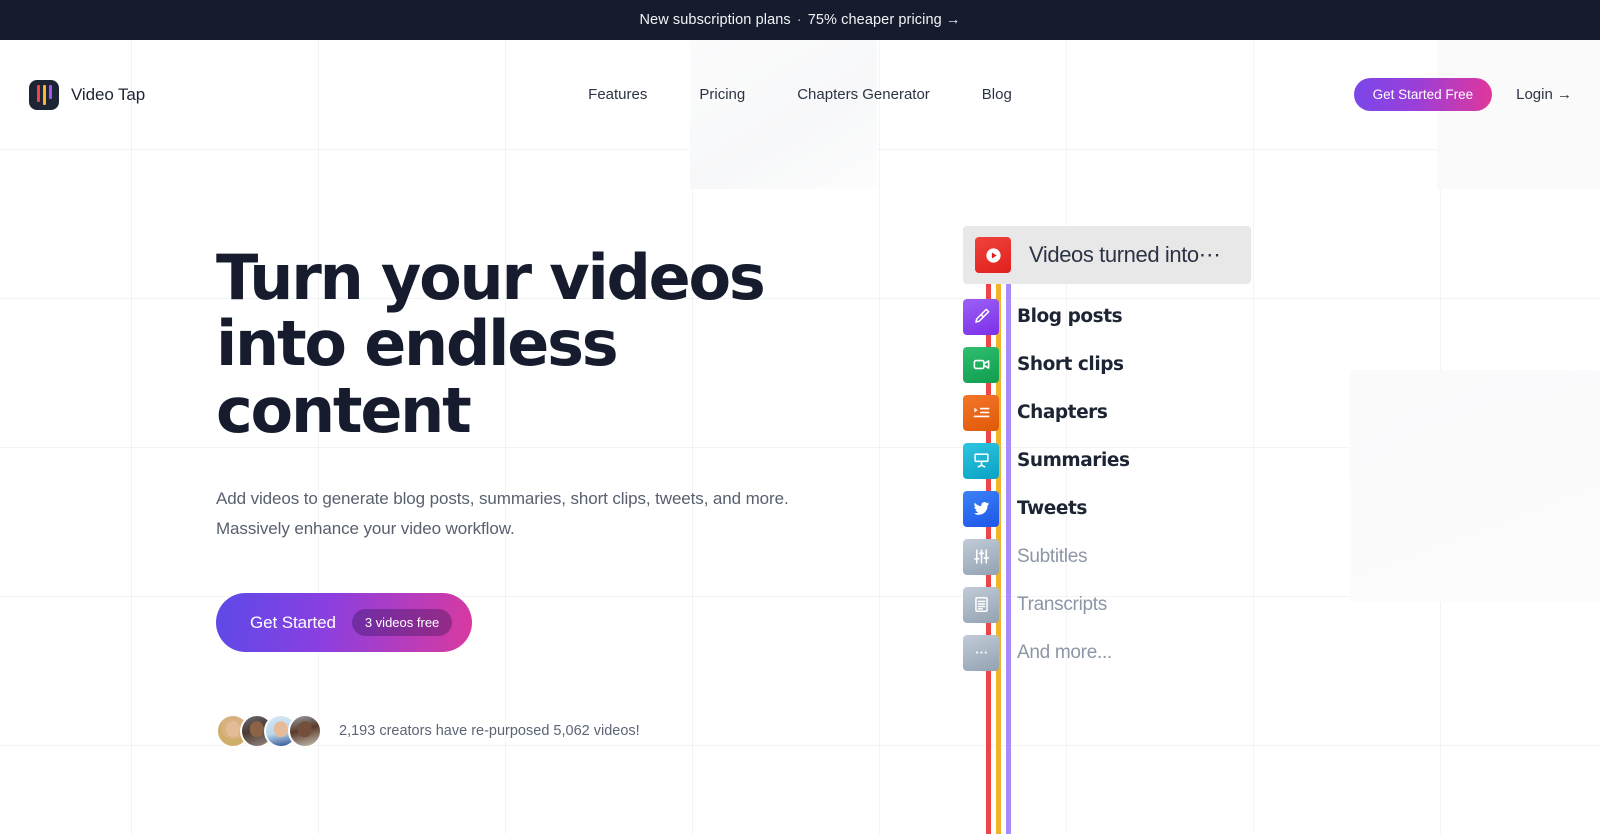 This screenshot has width=1600, height=834. What do you see at coordinates (1544, 94) in the screenshot?
I see `login-link: Login →` at bounding box center [1544, 94].